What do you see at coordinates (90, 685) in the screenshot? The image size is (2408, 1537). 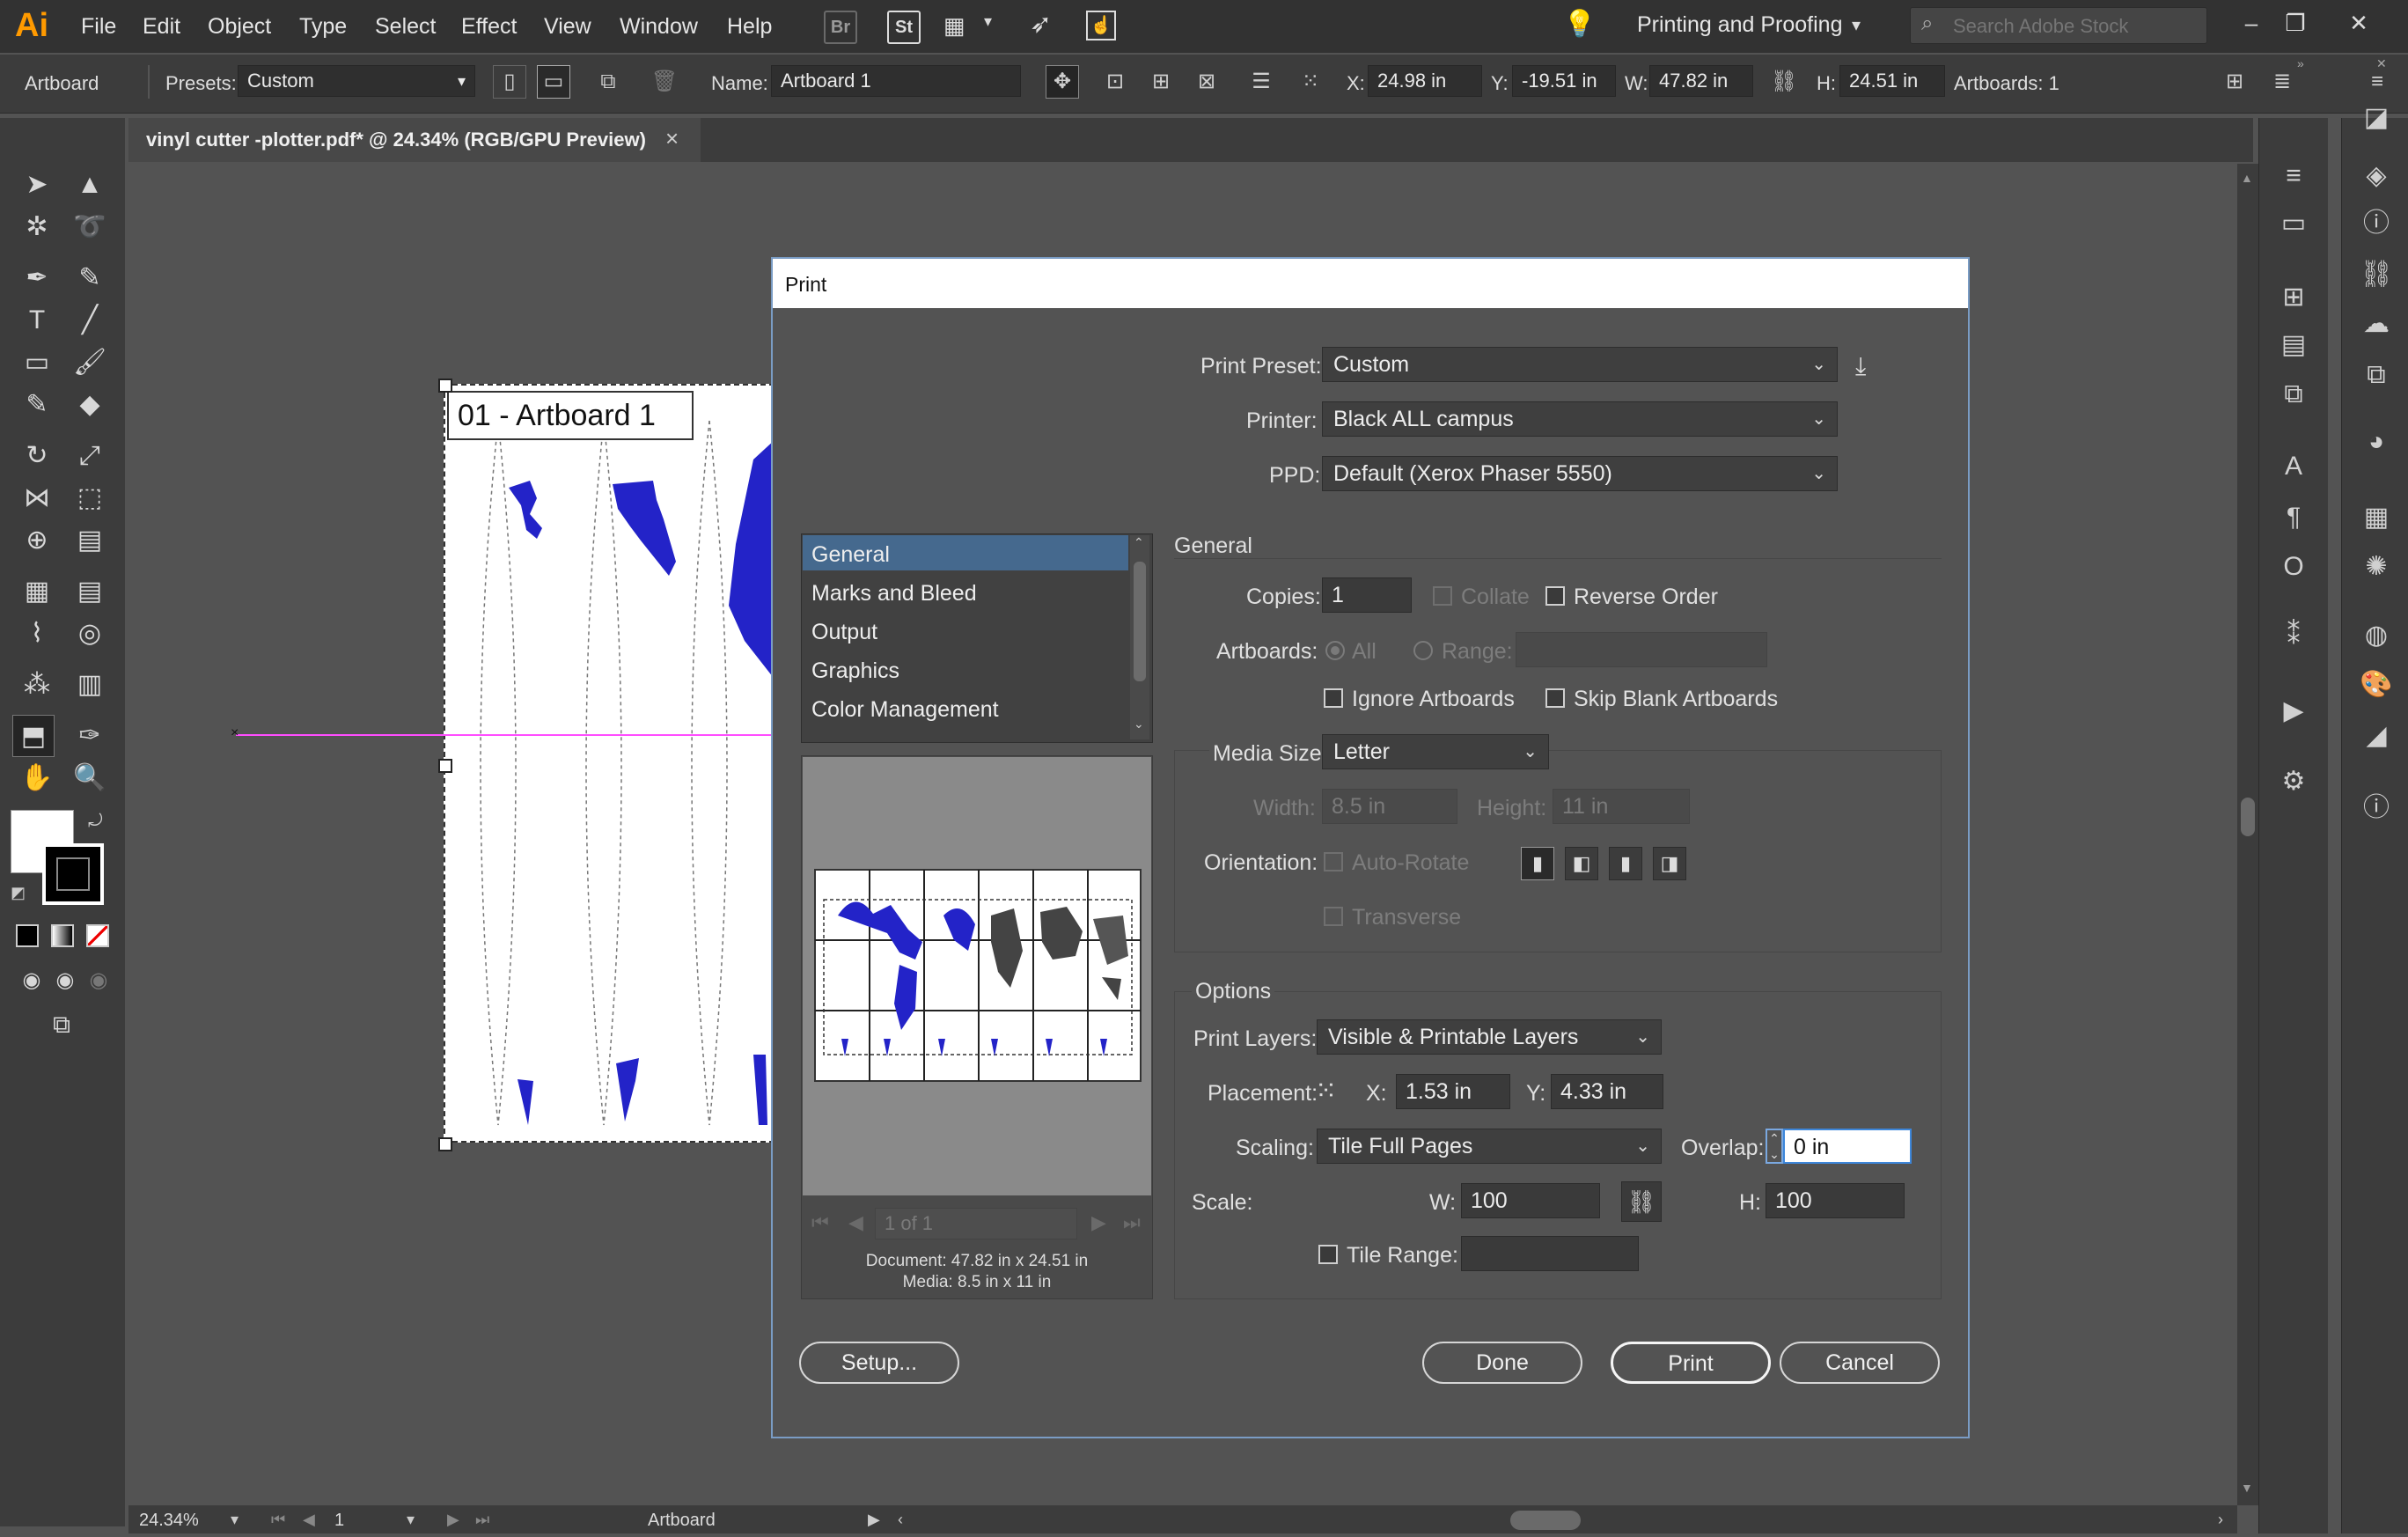 I see `graph-tool-icon: ▥` at bounding box center [90, 685].